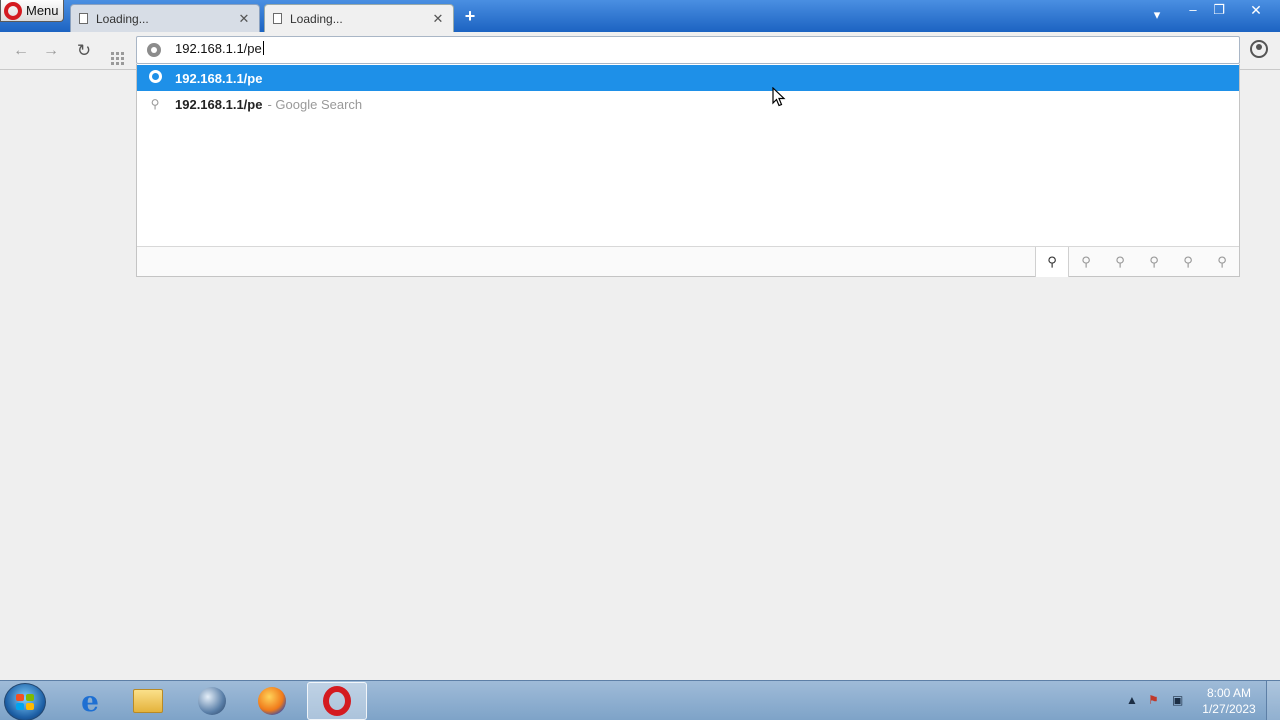 The image size is (1280, 720). What do you see at coordinates (13, 10) in the screenshot?
I see `opera-logo-icon` at bounding box center [13, 10].